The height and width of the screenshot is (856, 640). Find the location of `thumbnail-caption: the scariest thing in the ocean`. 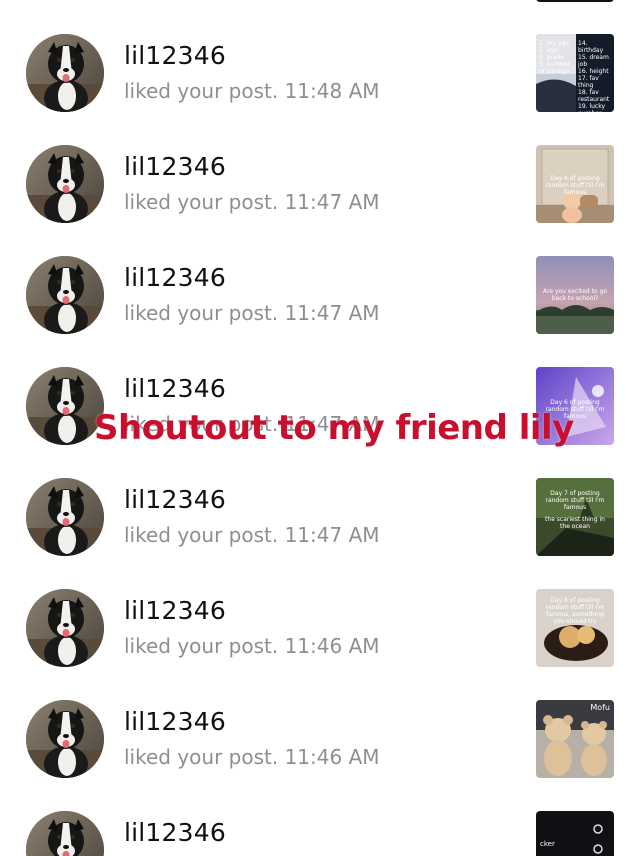

thumbnail-caption: the scariest thing in the ocean is located at coordinates (575, 523).